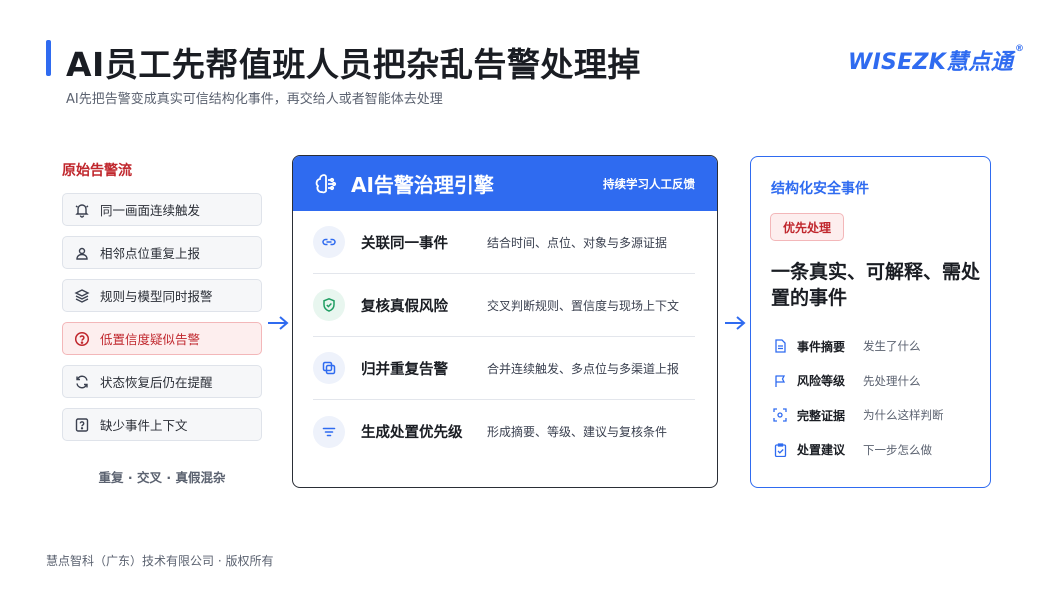  I want to click on merge-icon, so click(329, 368).